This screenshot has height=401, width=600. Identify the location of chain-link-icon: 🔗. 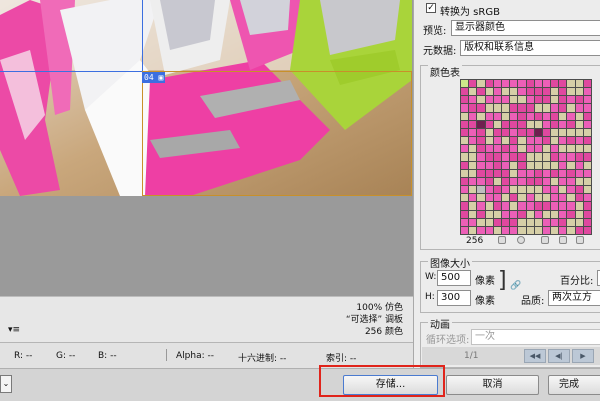
(515, 286).